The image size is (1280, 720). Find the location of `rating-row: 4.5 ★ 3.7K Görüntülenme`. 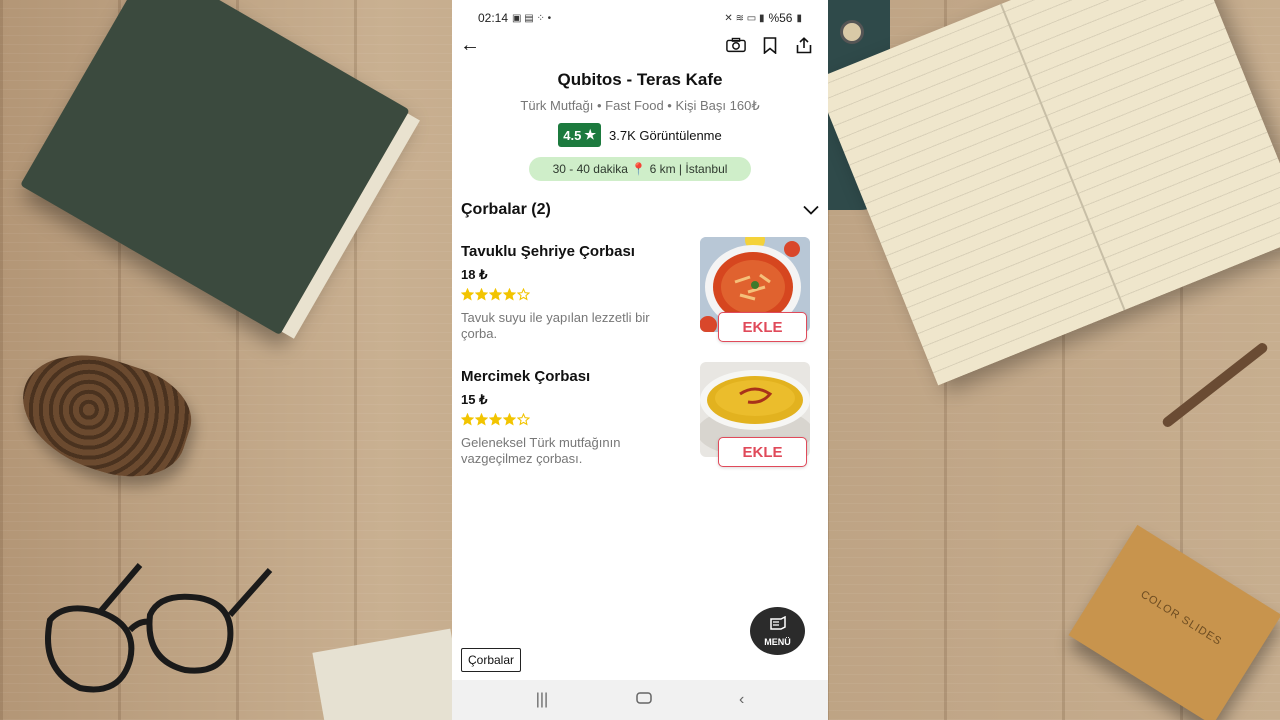

rating-row: 4.5 ★ 3.7K Görüntülenme is located at coordinates (640, 135).